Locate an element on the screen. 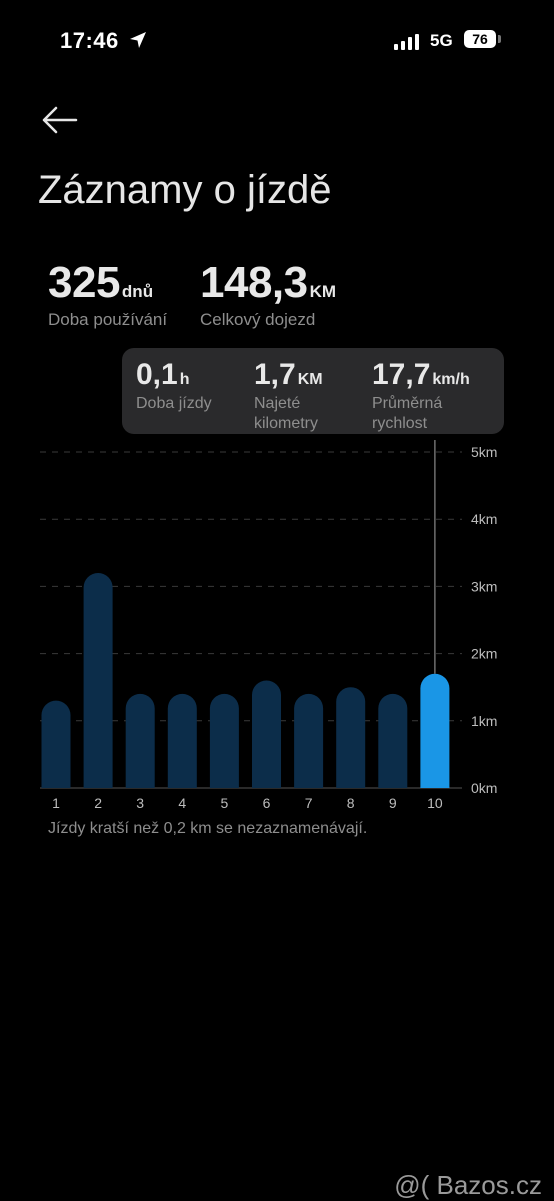 Image resolution: width=554 pixels, height=1201 pixels. signal-icon is located at coordinates (406, 42).